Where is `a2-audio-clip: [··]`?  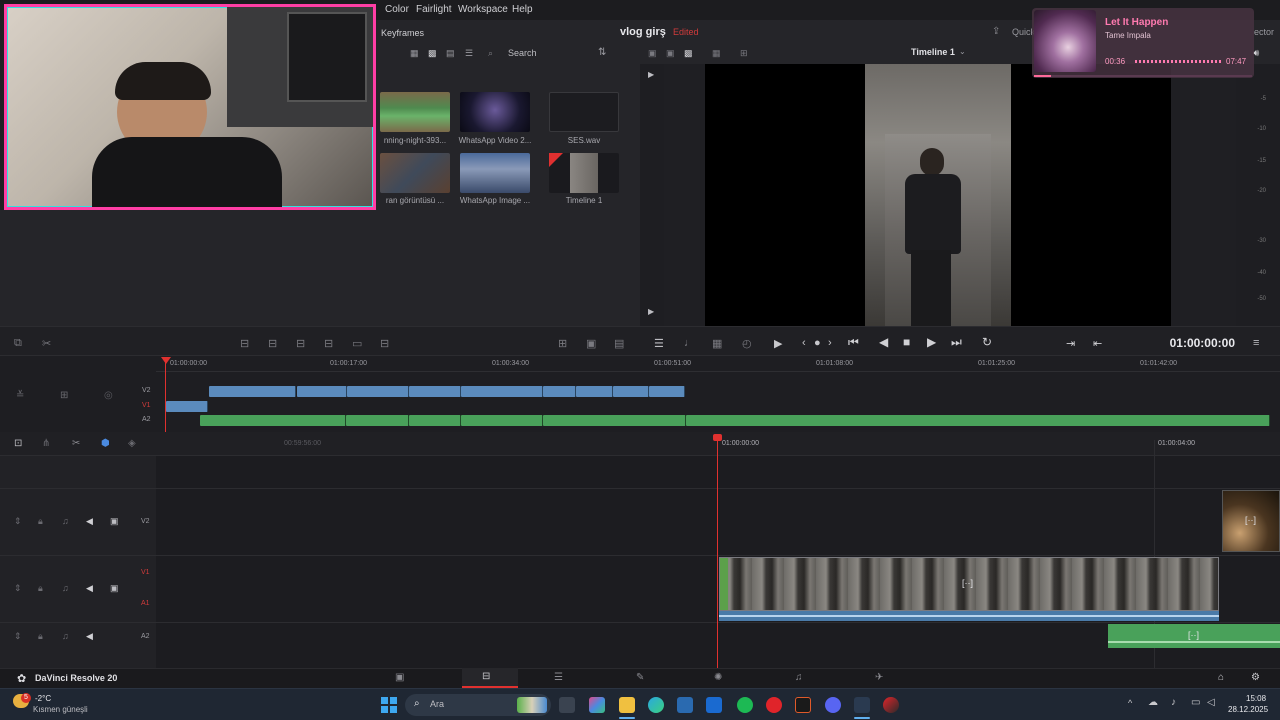
a2-audio-clip: [··] is located at coordinates (1194, 636).